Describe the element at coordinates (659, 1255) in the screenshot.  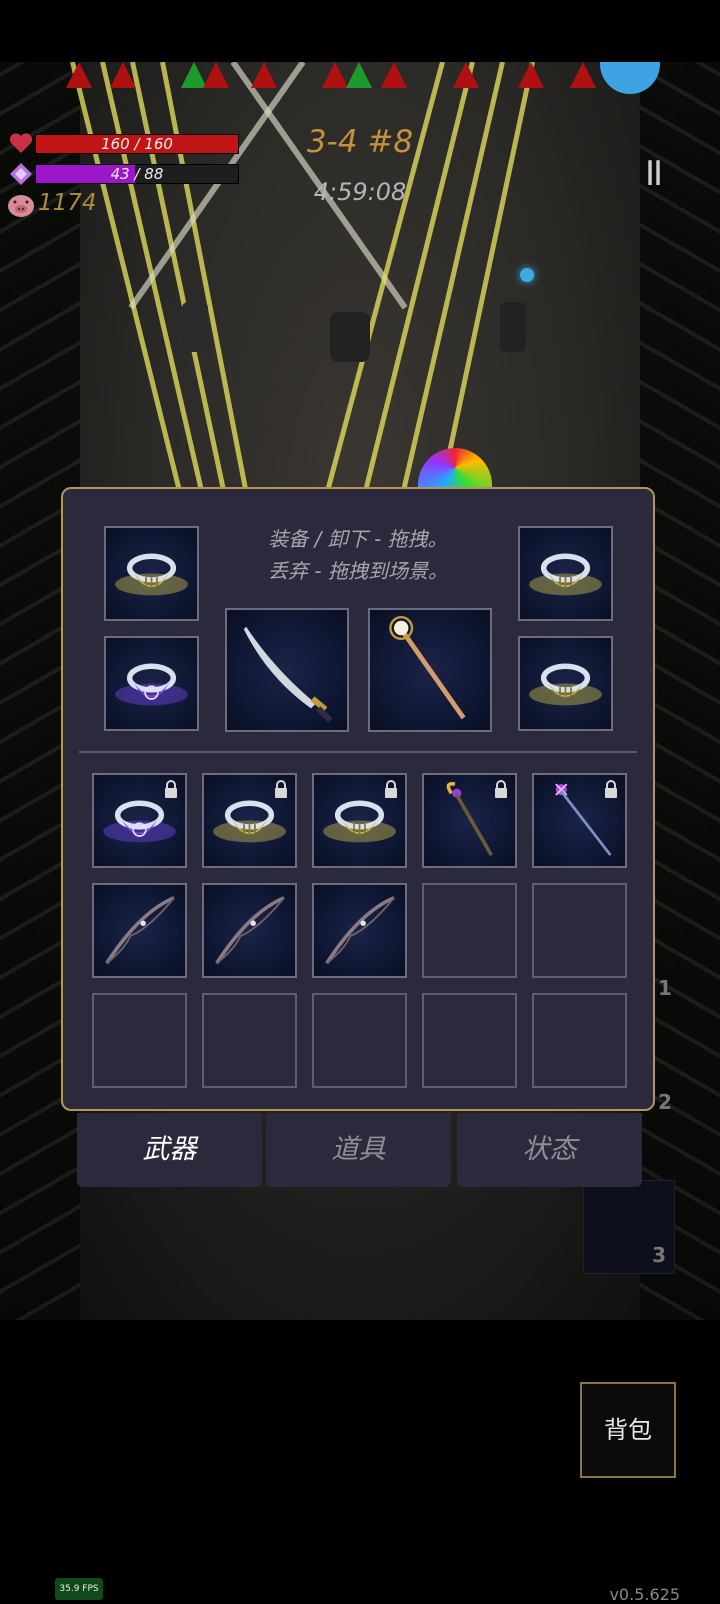
I see `ability-count: 3` at that location.